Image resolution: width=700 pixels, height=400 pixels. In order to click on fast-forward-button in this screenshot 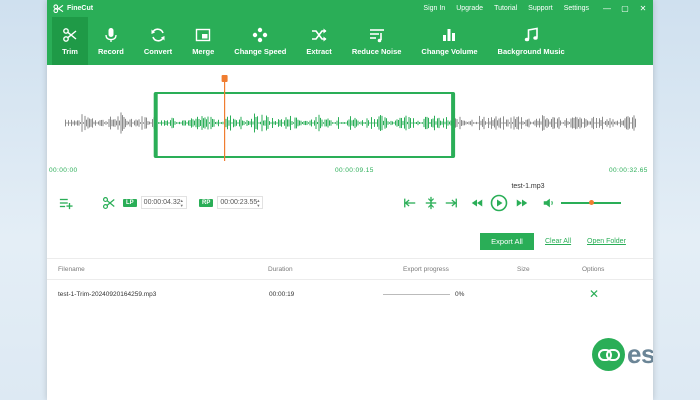, I will do `click(522, 203)`.